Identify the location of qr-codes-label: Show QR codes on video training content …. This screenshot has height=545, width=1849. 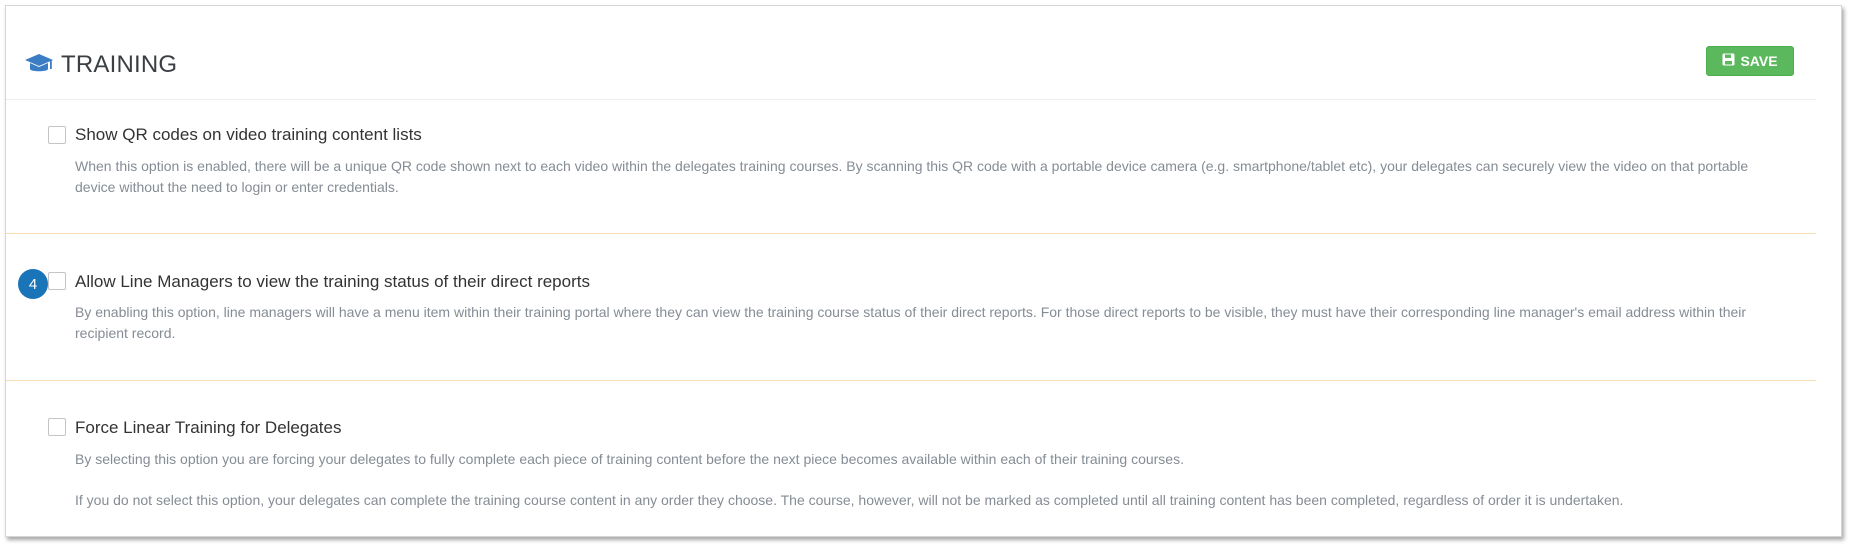
(248, 134).